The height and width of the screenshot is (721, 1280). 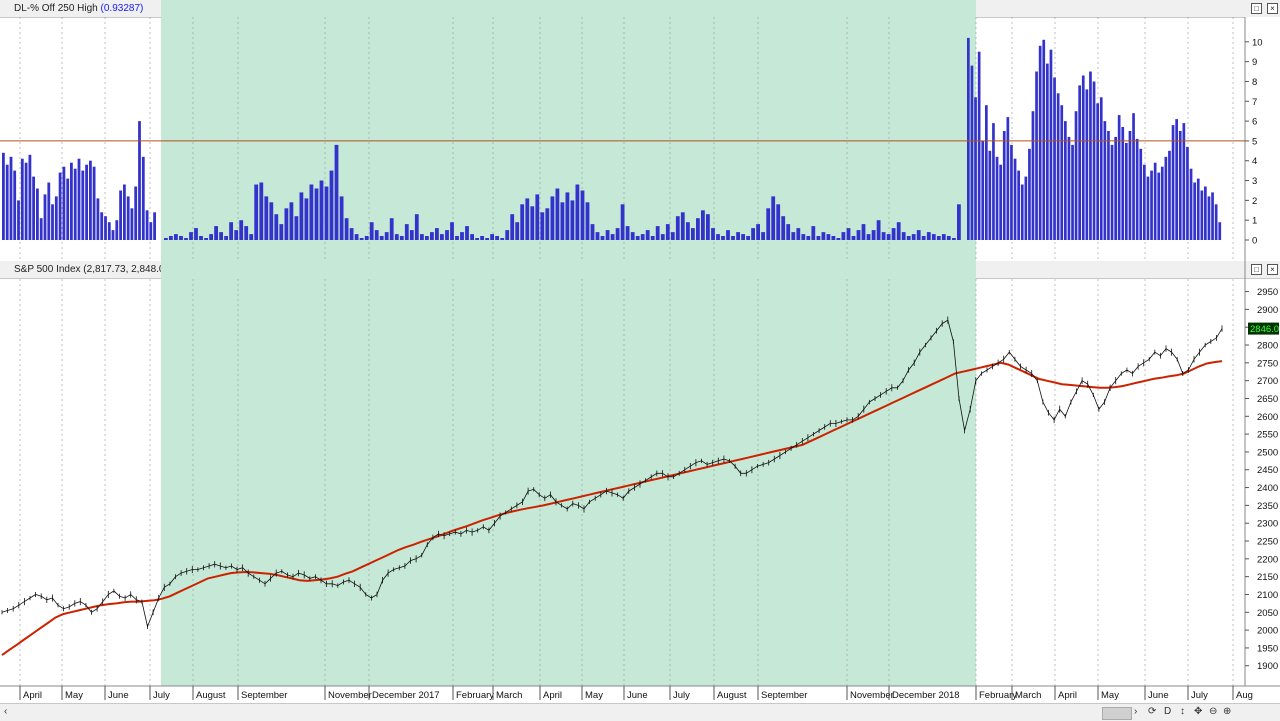 I want to click on x-tick-label: August, so click(x=732, y=695).